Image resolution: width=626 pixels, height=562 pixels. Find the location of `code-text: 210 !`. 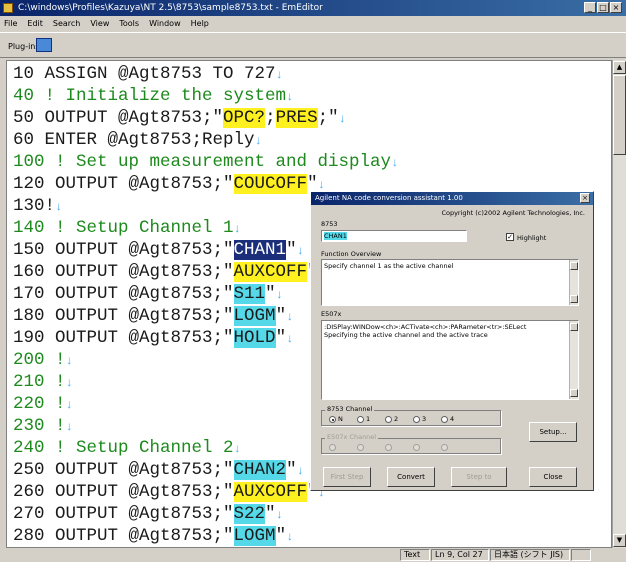

code-text: 210 ! is located at coordinates (39, 382).